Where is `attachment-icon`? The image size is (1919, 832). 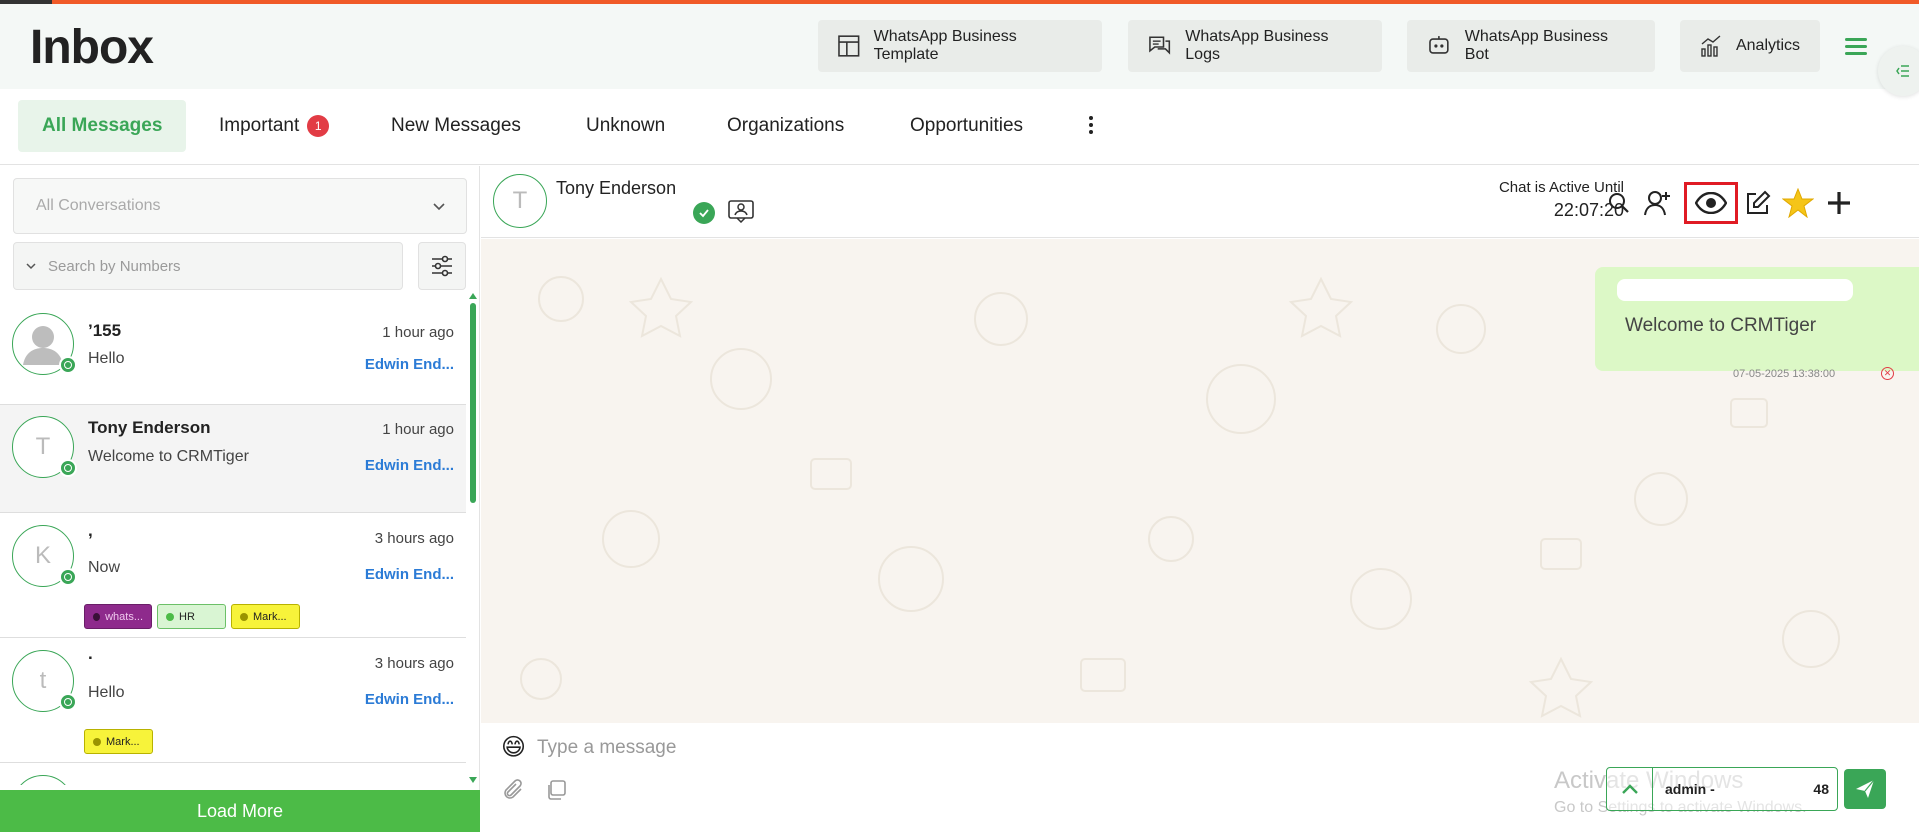 attachment-icon is located at coordinates (514, 792).